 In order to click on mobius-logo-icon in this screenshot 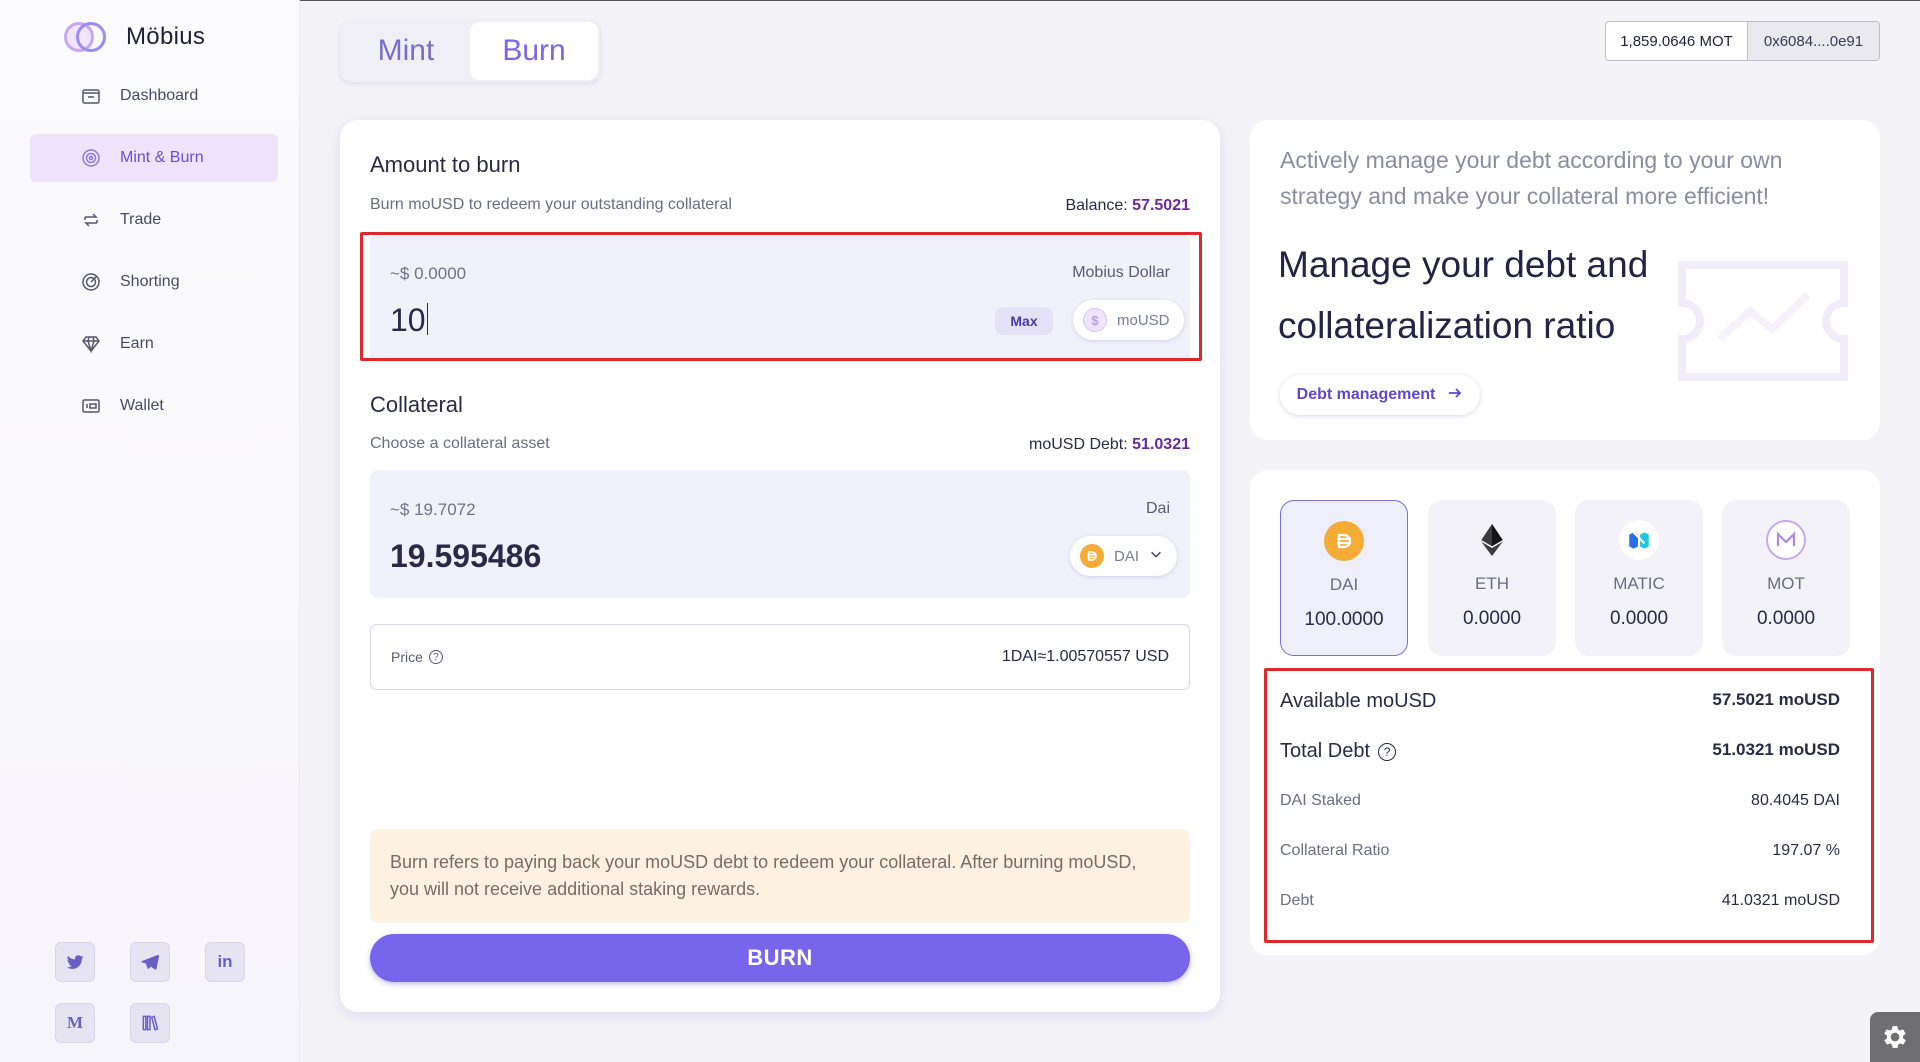, I will do `click(84, 37)`.